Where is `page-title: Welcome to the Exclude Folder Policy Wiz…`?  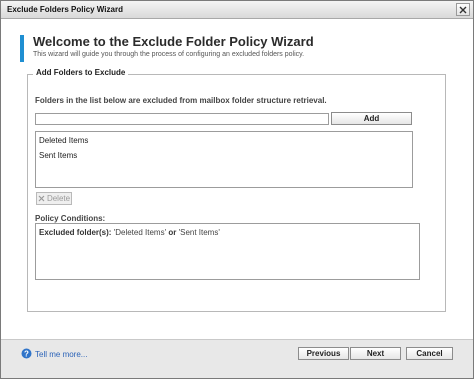 page-title: Welcome to the Exclude Folder Policy Wiz… is located at coordinates (173, 41).